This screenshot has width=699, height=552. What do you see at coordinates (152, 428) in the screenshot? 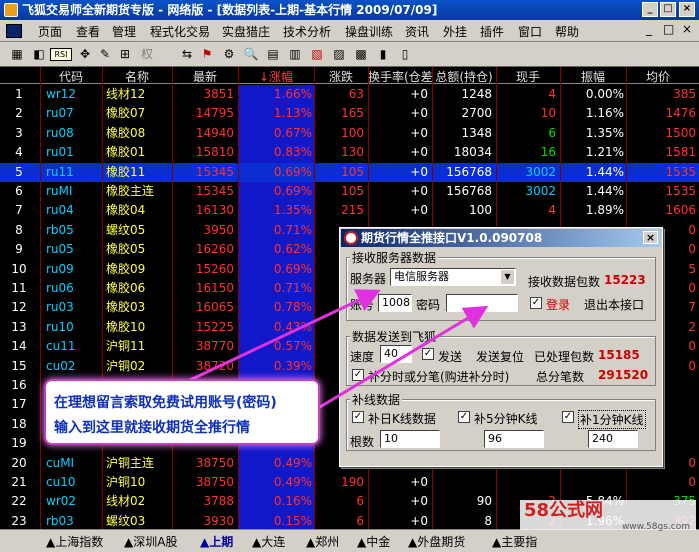
I see `callout-line-2: 输入到这里就接收期货全推行情` at bounding box center [152, 428].